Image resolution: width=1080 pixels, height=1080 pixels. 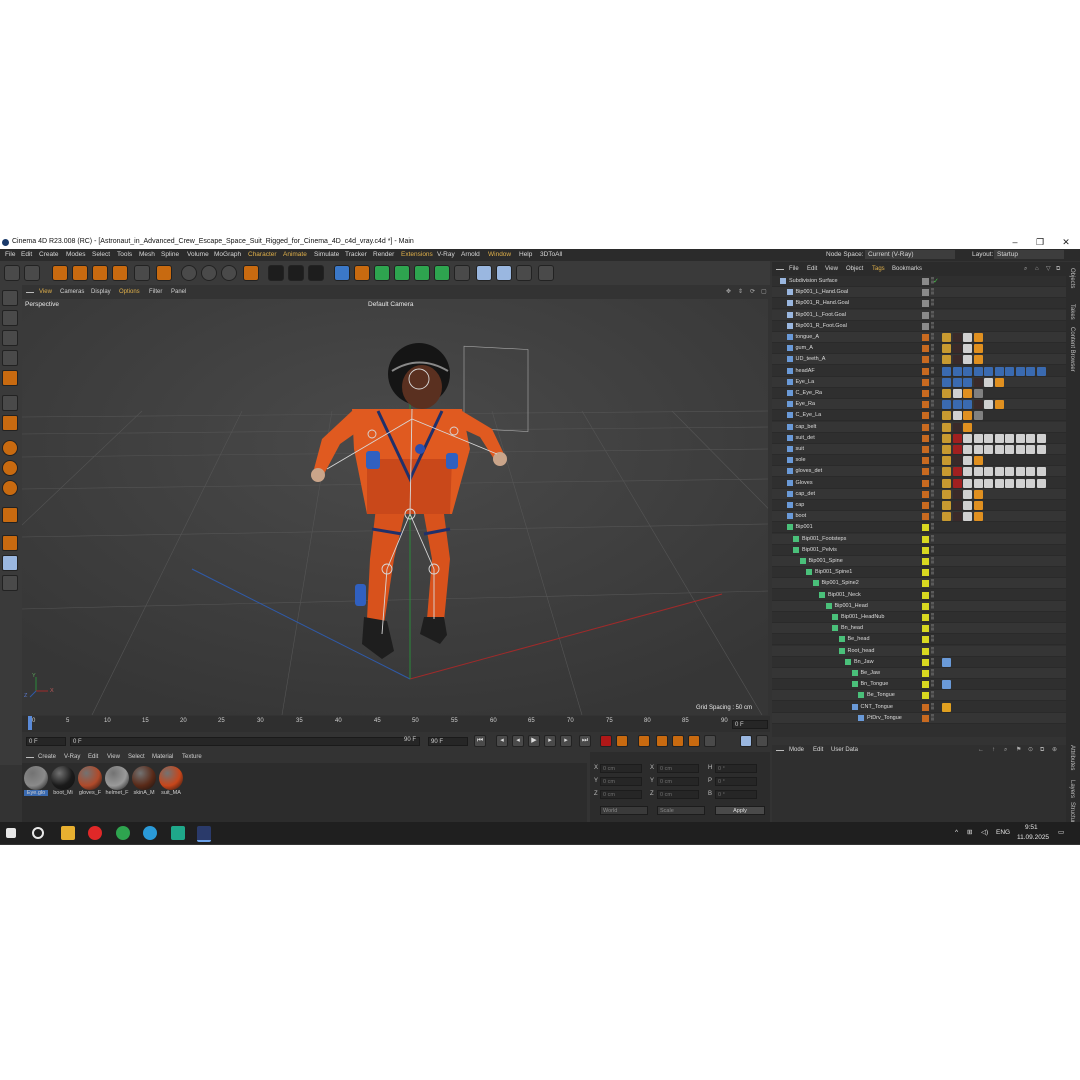 What do you see at coordinates (624, 810) in the screenshot?
I see `coordinate-system-select: World` at bounding box center [624, 810].